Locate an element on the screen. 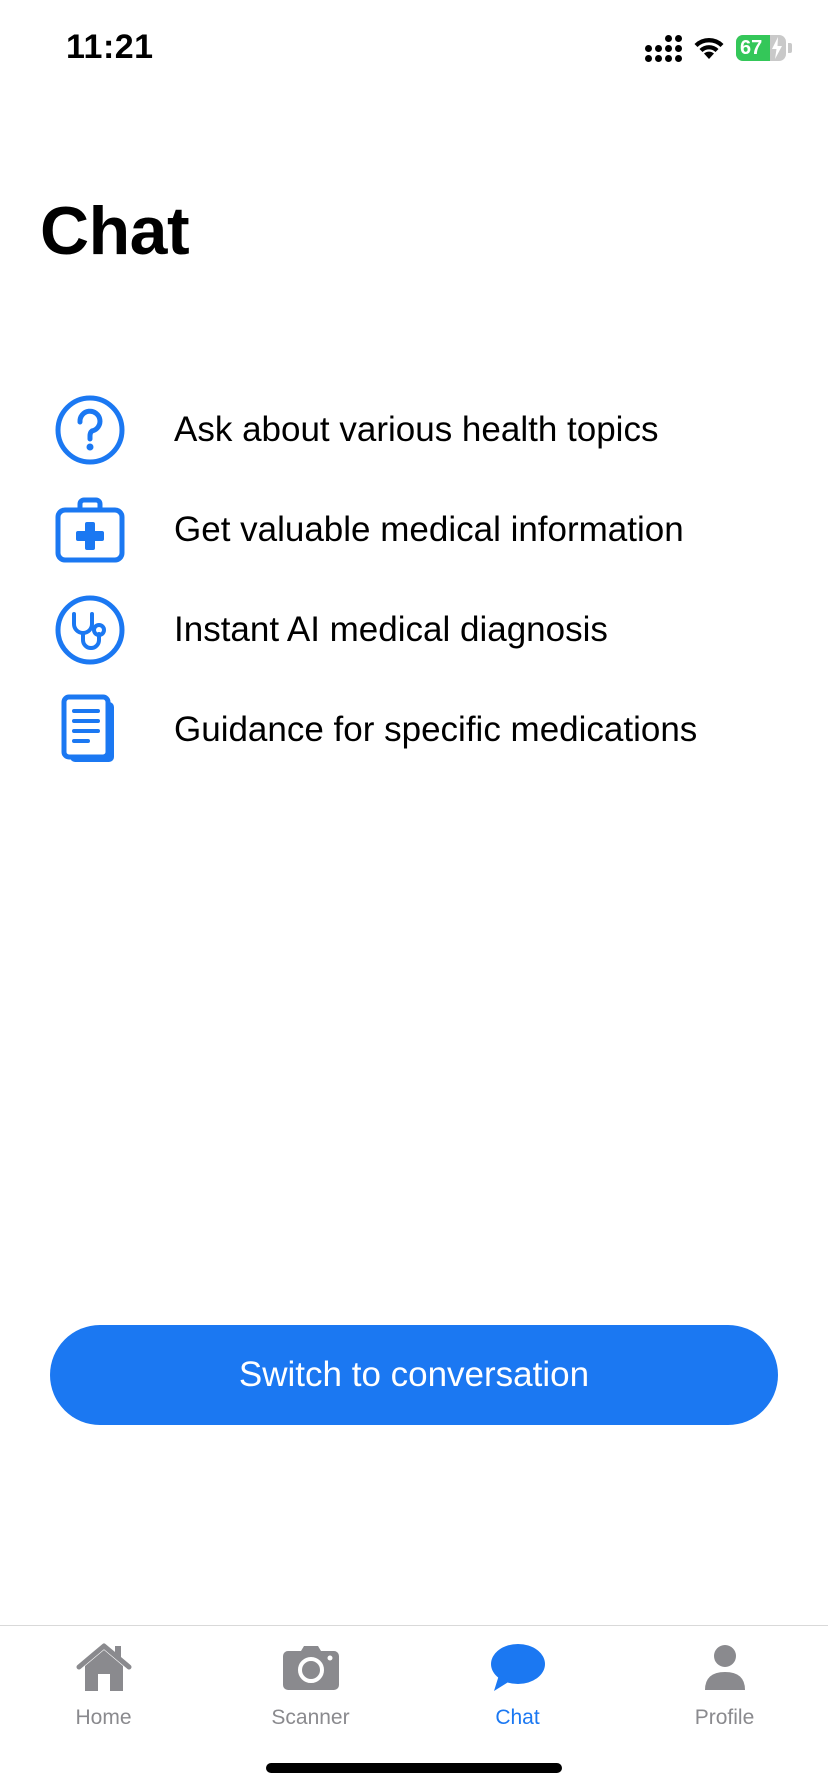  feature-text: Guidance for specific medications is located at coordinates (436, 729).